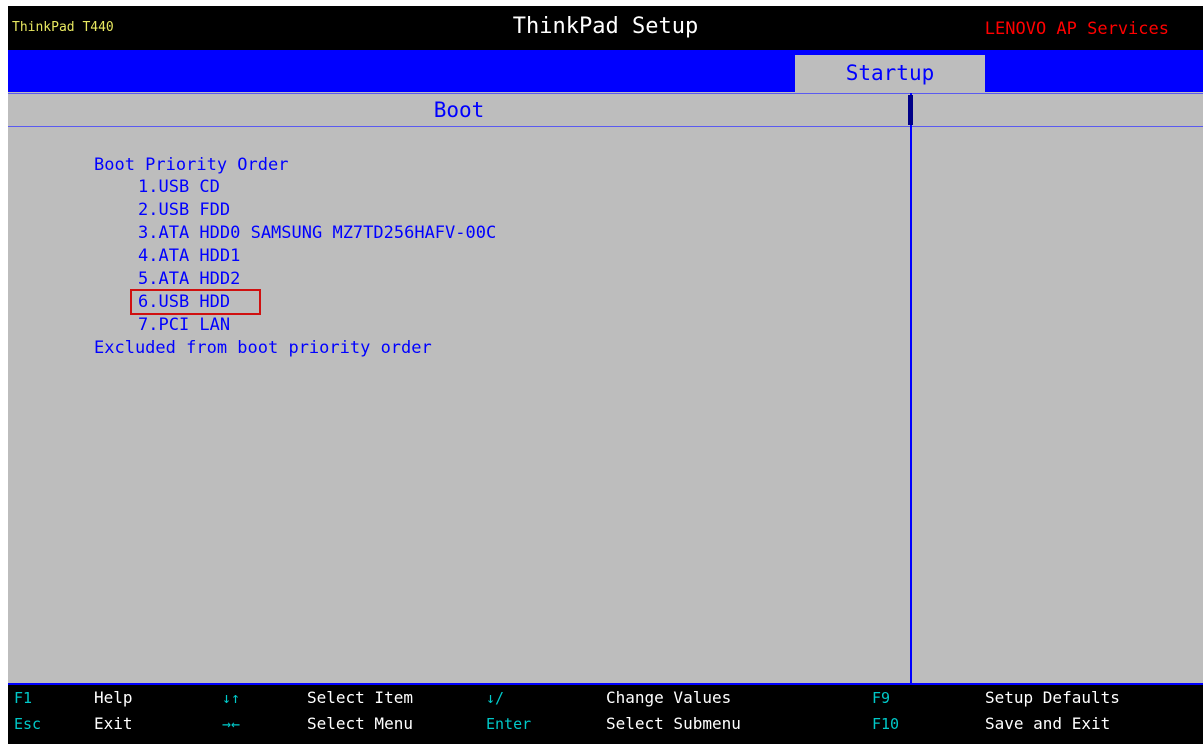 Image resolution: width=1203 pixels, height=744 pixels. What do you see at coordinates (184, 302) in the screenshot?
I see `boot-item-usb-hdd: 6.USB HDD` at bounding box center [184, 302].